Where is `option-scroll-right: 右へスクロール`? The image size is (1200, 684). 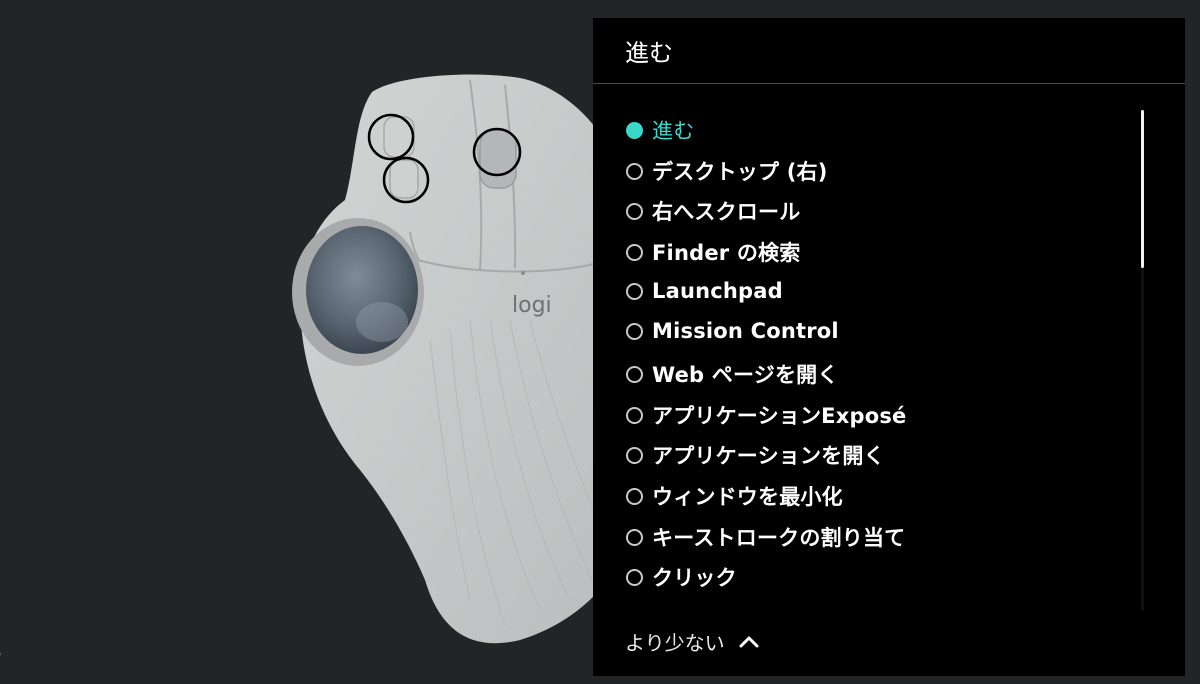
option-scroll-right: 右へスクロール is located at coordinates (713, 211).